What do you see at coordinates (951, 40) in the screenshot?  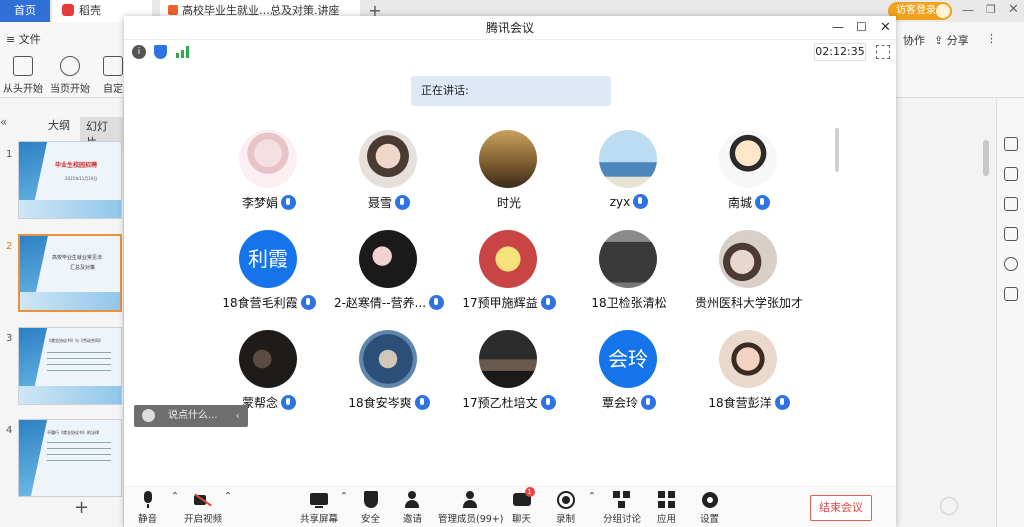 I see `share-menu: ⇪ 分享` at bounding box center [951, 40].